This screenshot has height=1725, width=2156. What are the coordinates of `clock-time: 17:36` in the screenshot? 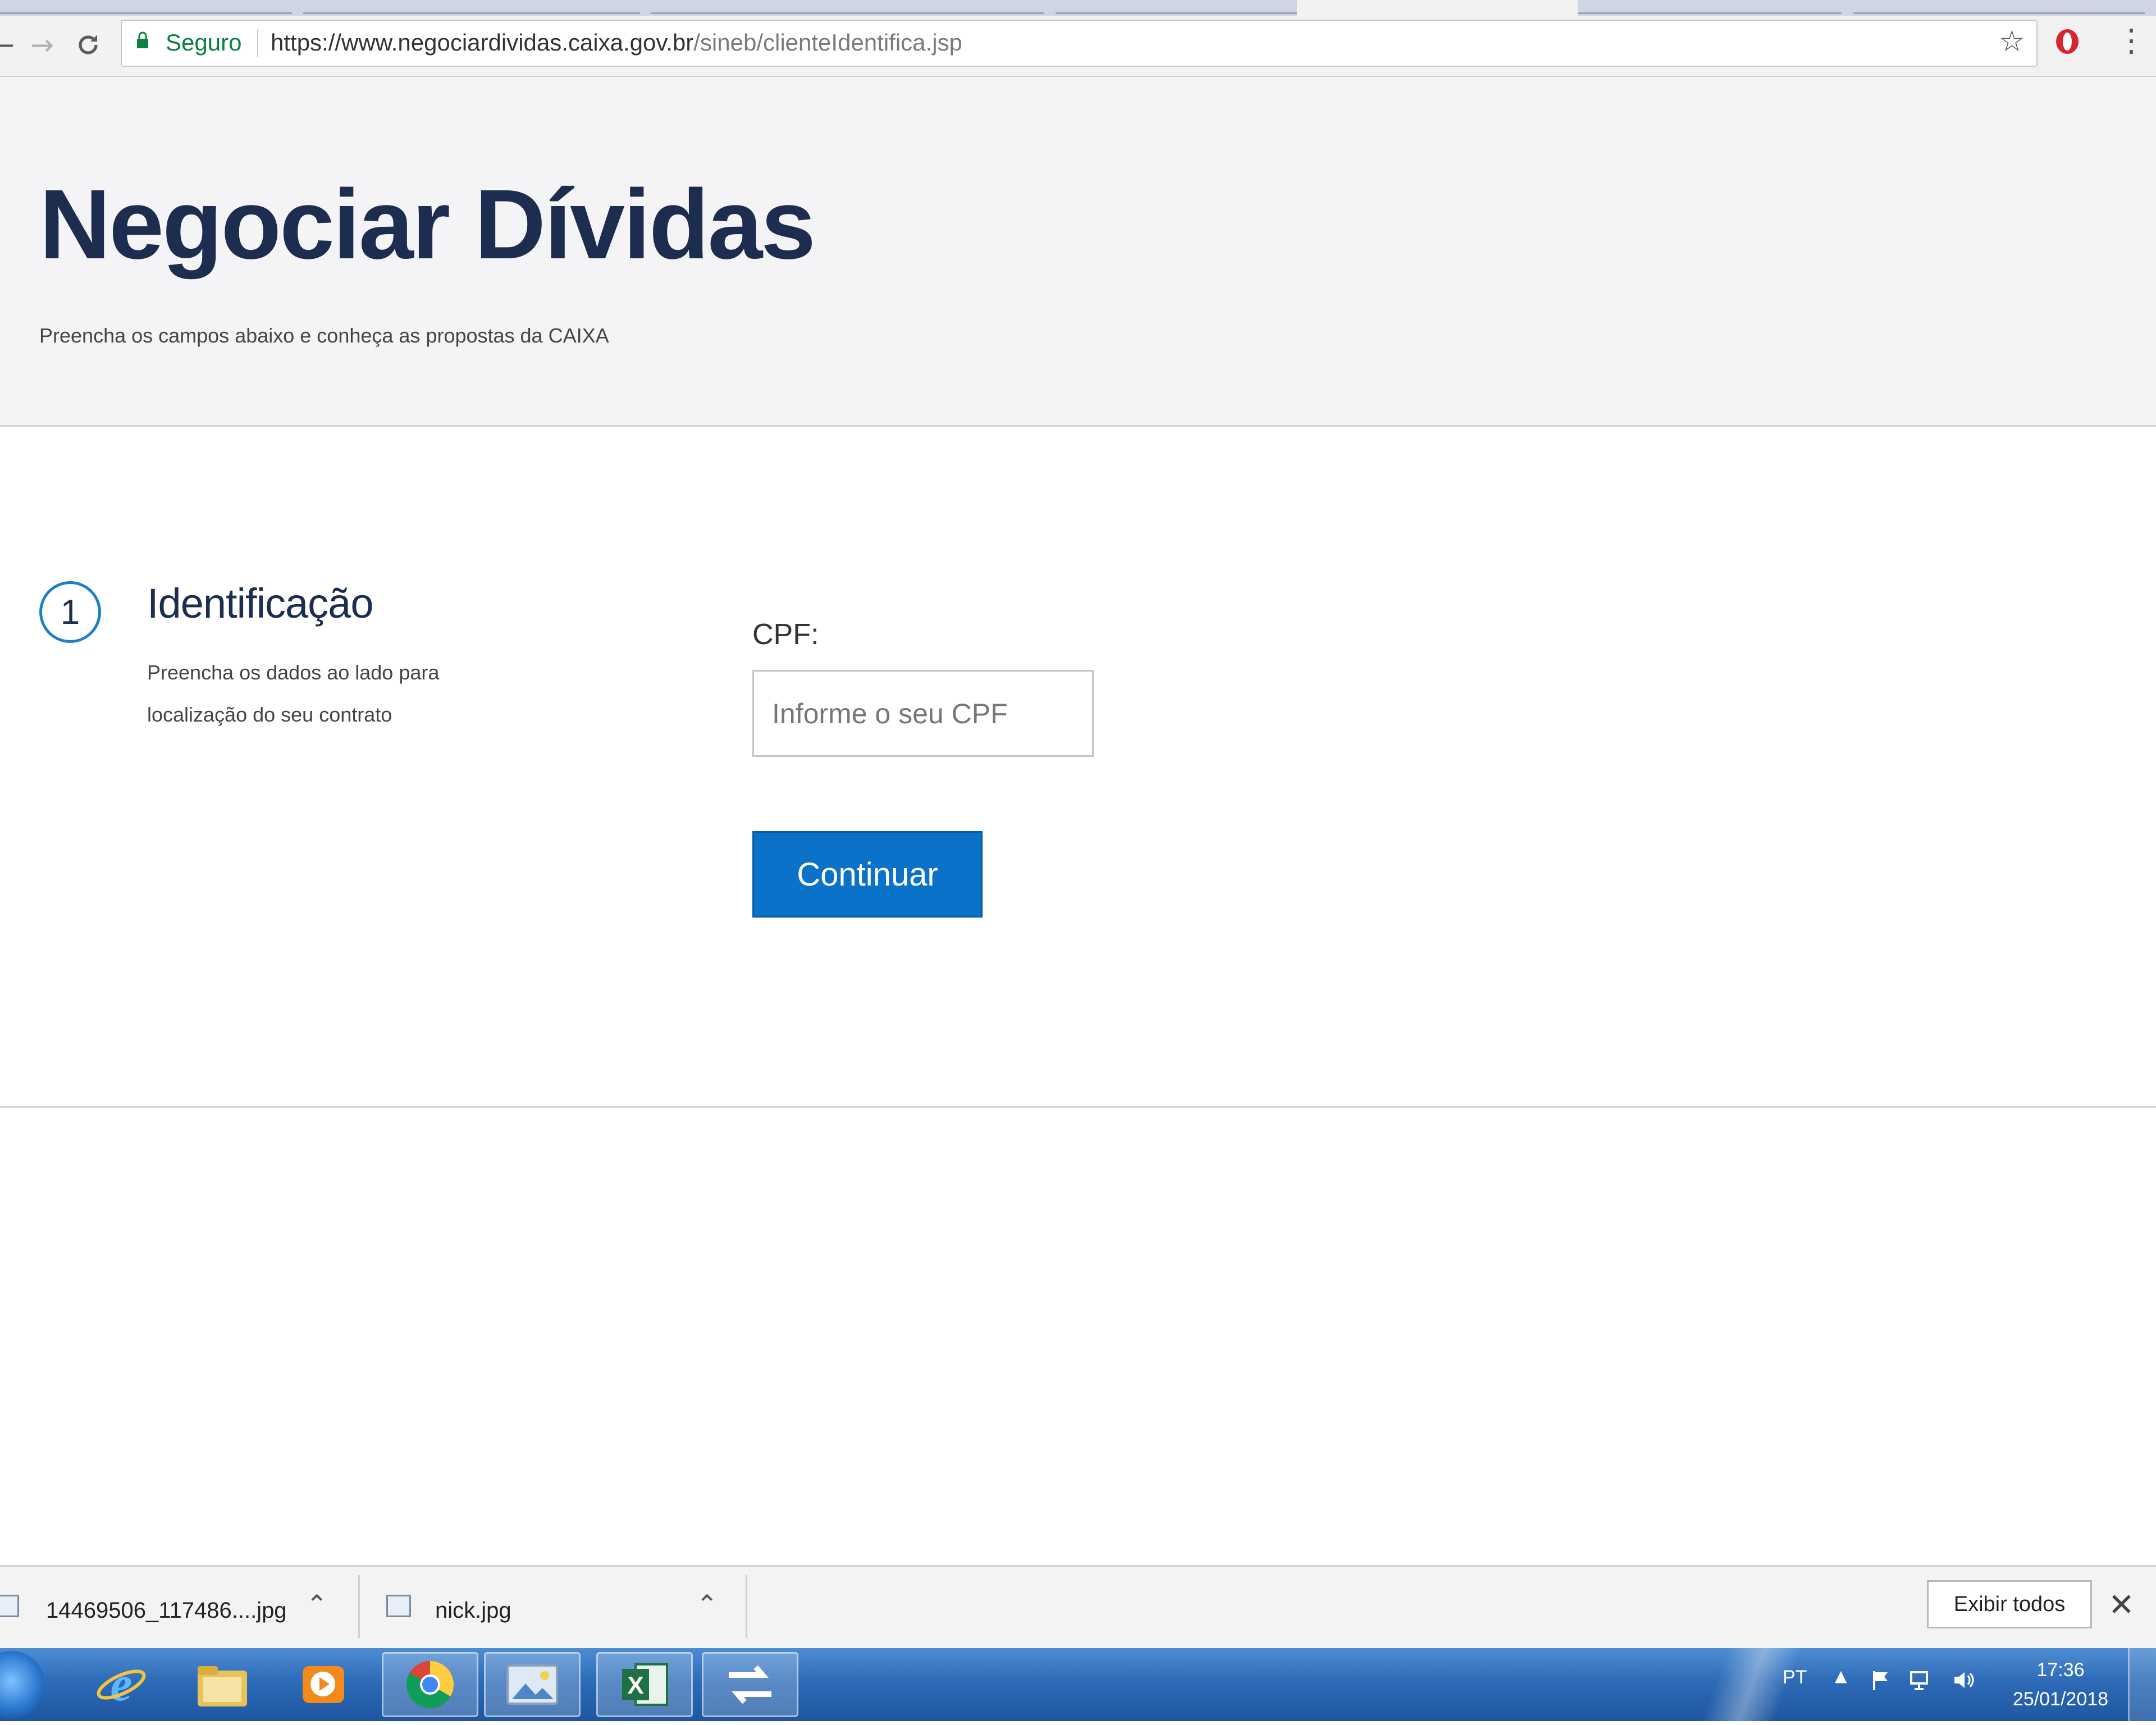 It's located at (2060, 1670).